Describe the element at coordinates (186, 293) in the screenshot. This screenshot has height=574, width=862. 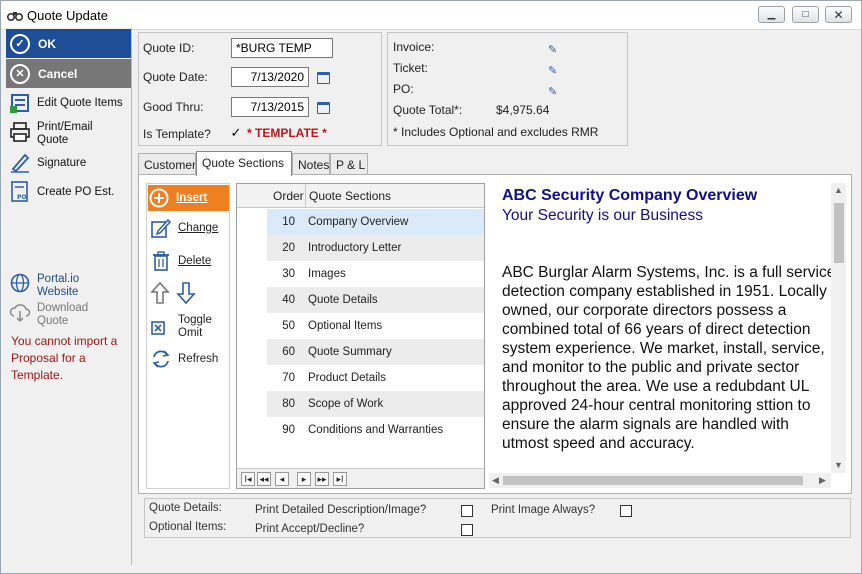
I see `move-down-icon` at that location.